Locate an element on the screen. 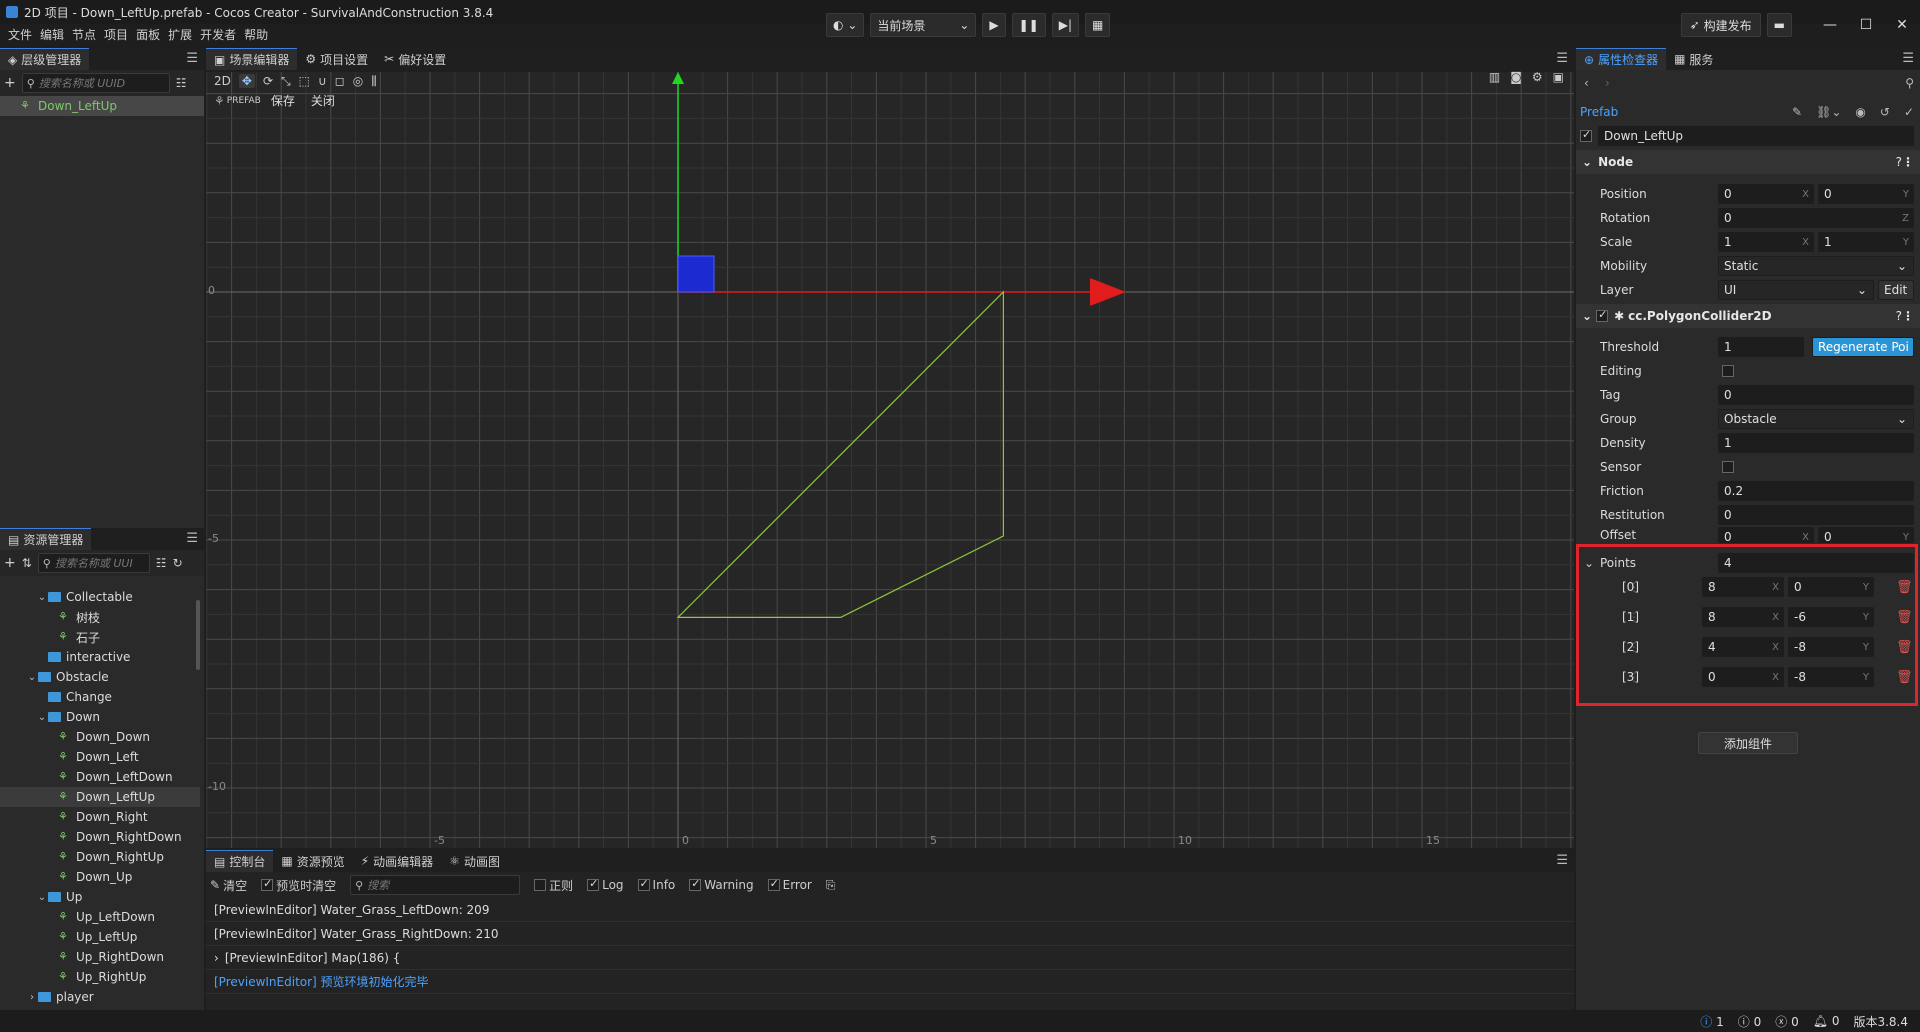 The width and height of the screenshot is (1920, 1032). editing-checkbox is located at coordinates (1728, 371).